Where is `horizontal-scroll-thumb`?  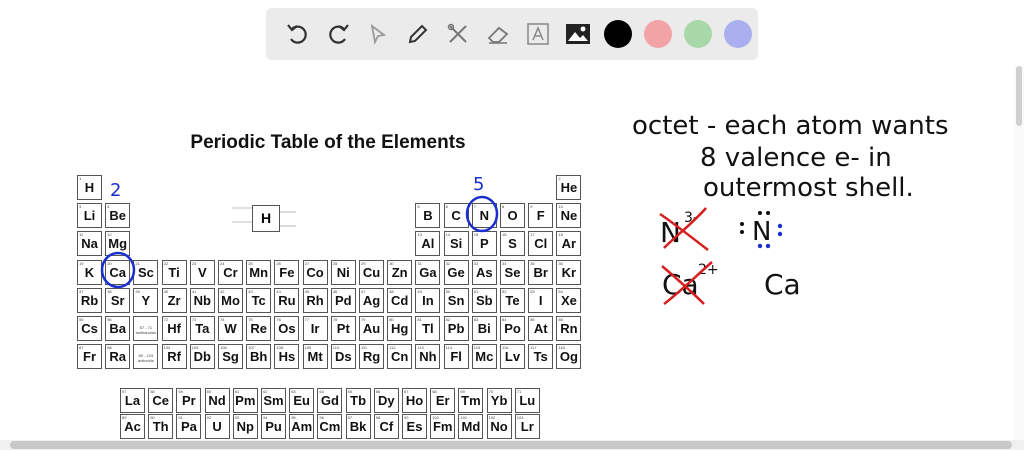 horizontal-scroll-thumb is located at coordinates (511, 445).